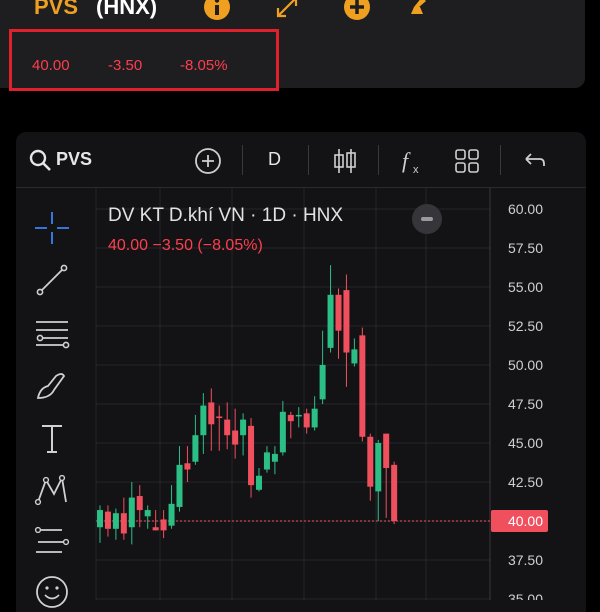 Image resolution: width=600 pixels, height=612 pixels. I want to click on price-tick-label: 35.00, so click(525, 595).